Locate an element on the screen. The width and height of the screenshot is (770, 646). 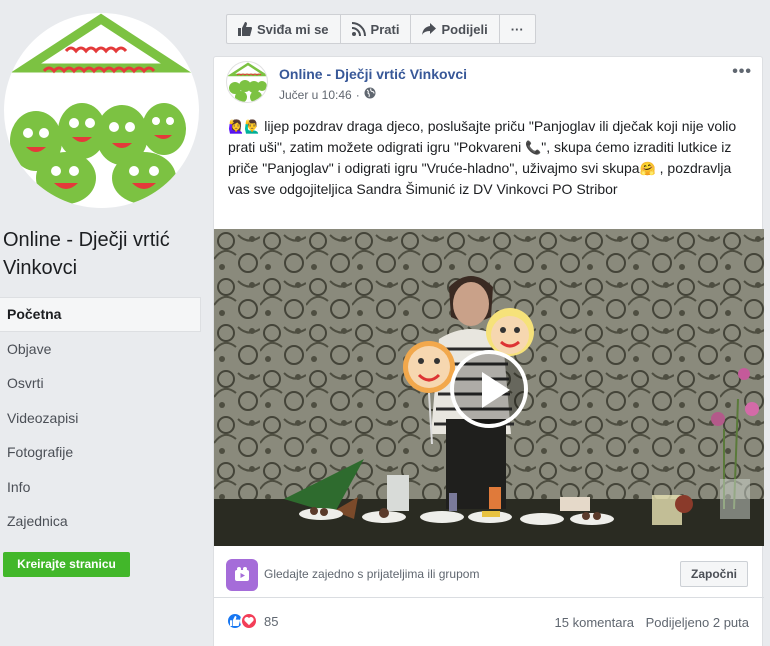
nav-item-posts: Objave is located at coordinates (100, 349).